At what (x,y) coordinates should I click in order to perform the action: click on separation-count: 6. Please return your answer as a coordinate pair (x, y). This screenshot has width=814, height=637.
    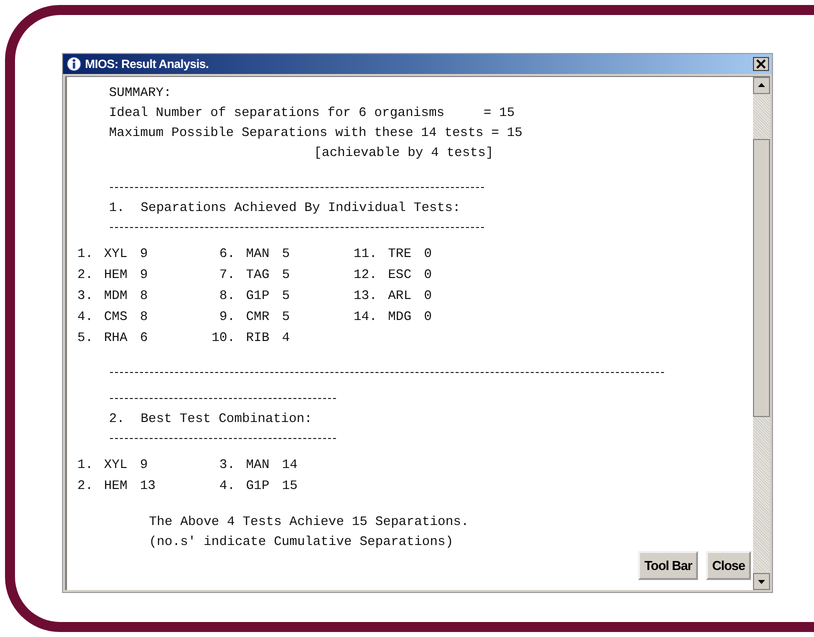
    Looking at the image, I should click on (144, 337).